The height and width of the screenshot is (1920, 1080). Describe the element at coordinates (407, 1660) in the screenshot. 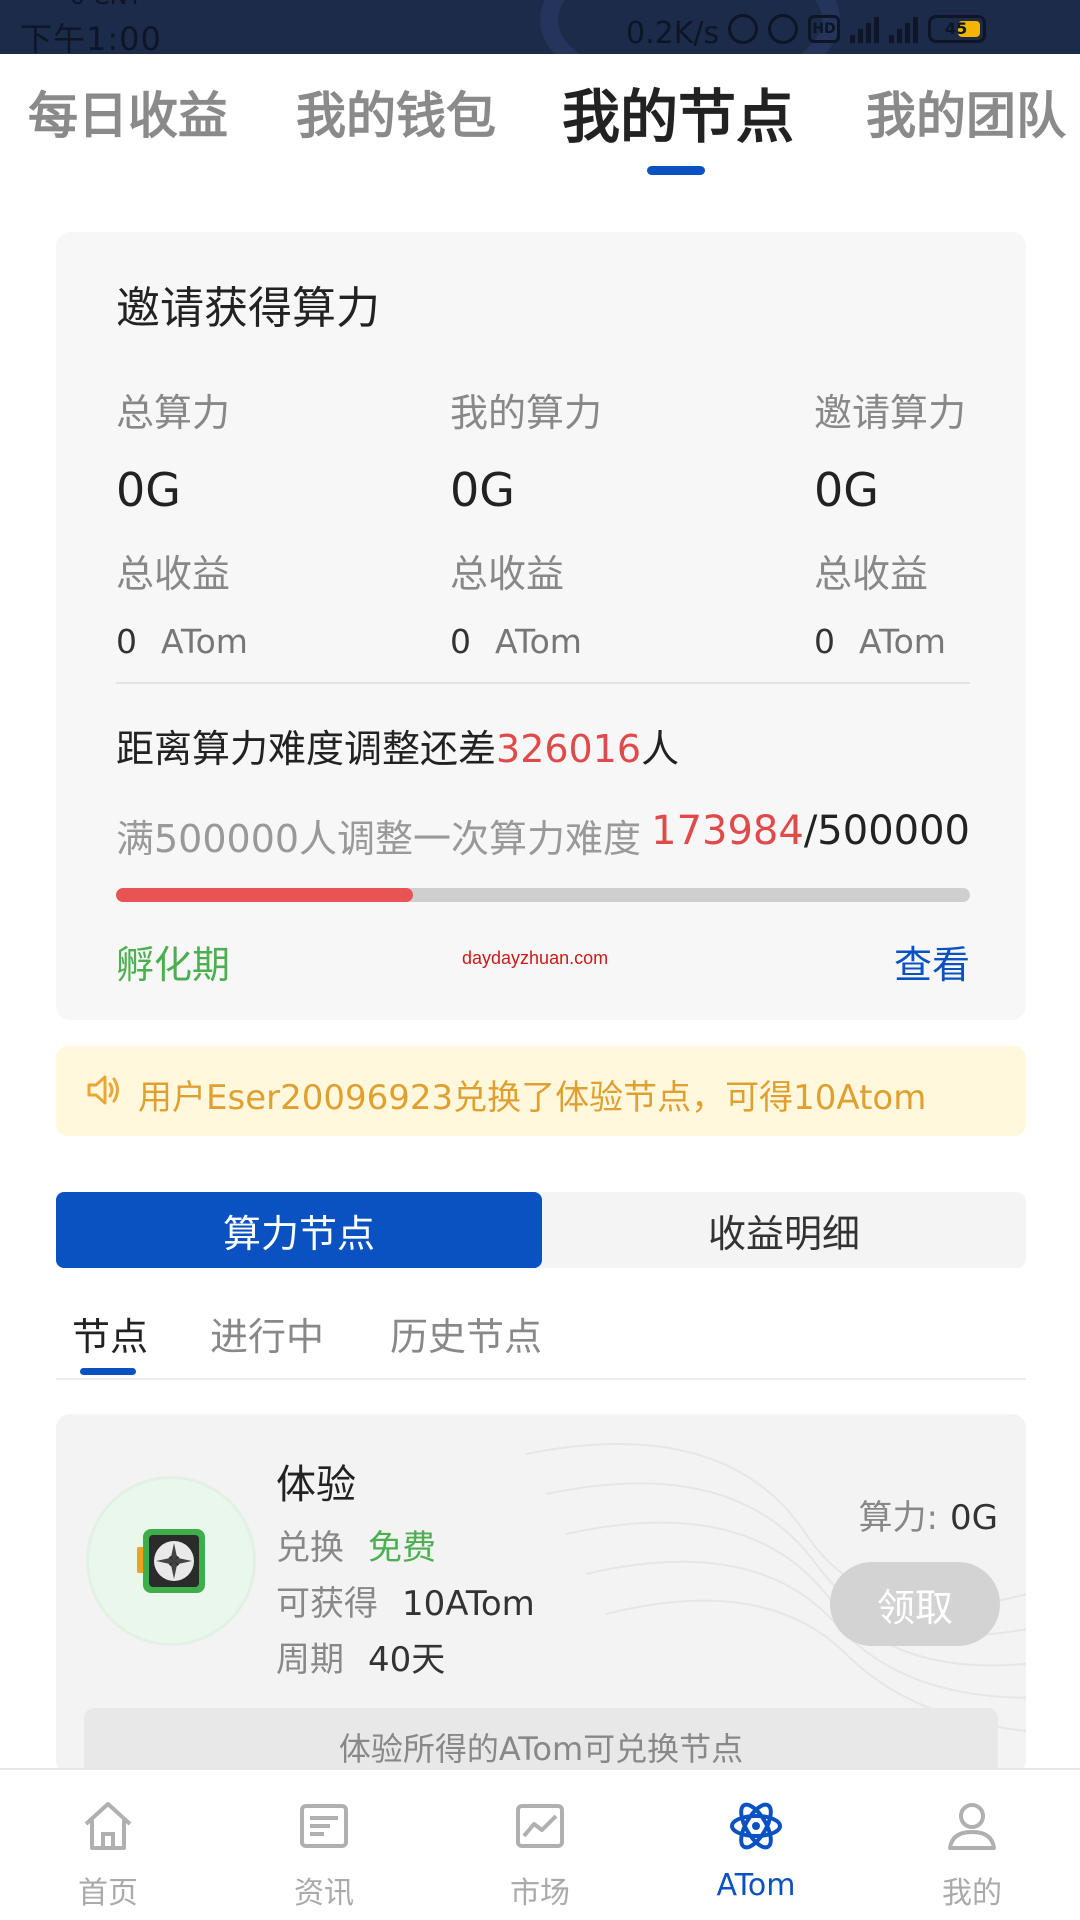

I see `period-value: 40天` at that location.